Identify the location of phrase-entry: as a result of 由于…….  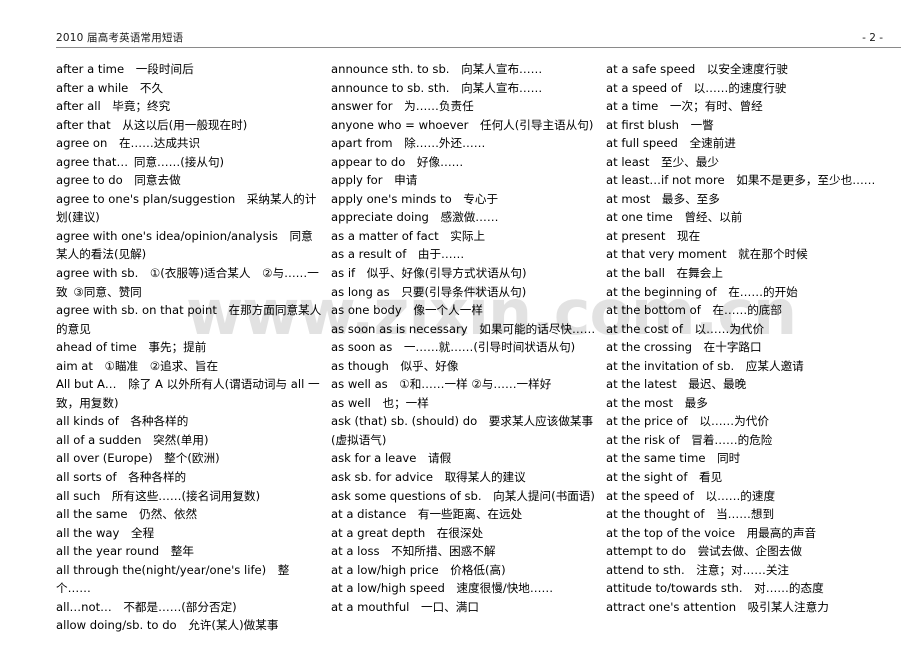
(398, 254).